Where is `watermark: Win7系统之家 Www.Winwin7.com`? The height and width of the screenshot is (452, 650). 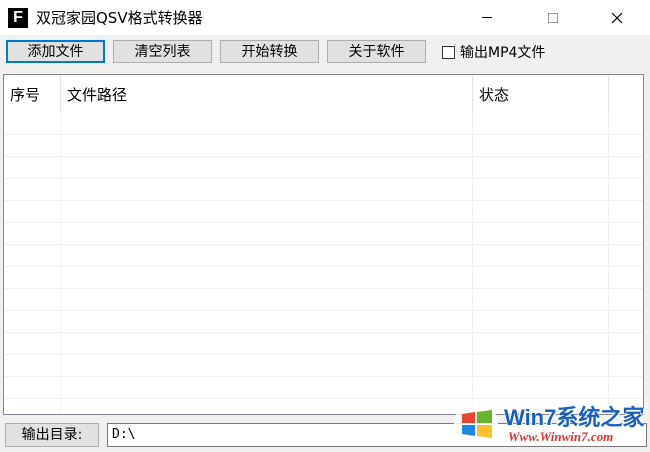 watermark: Win7系统之家 Www.Winwin7.com is located at coordinates (551, 424).